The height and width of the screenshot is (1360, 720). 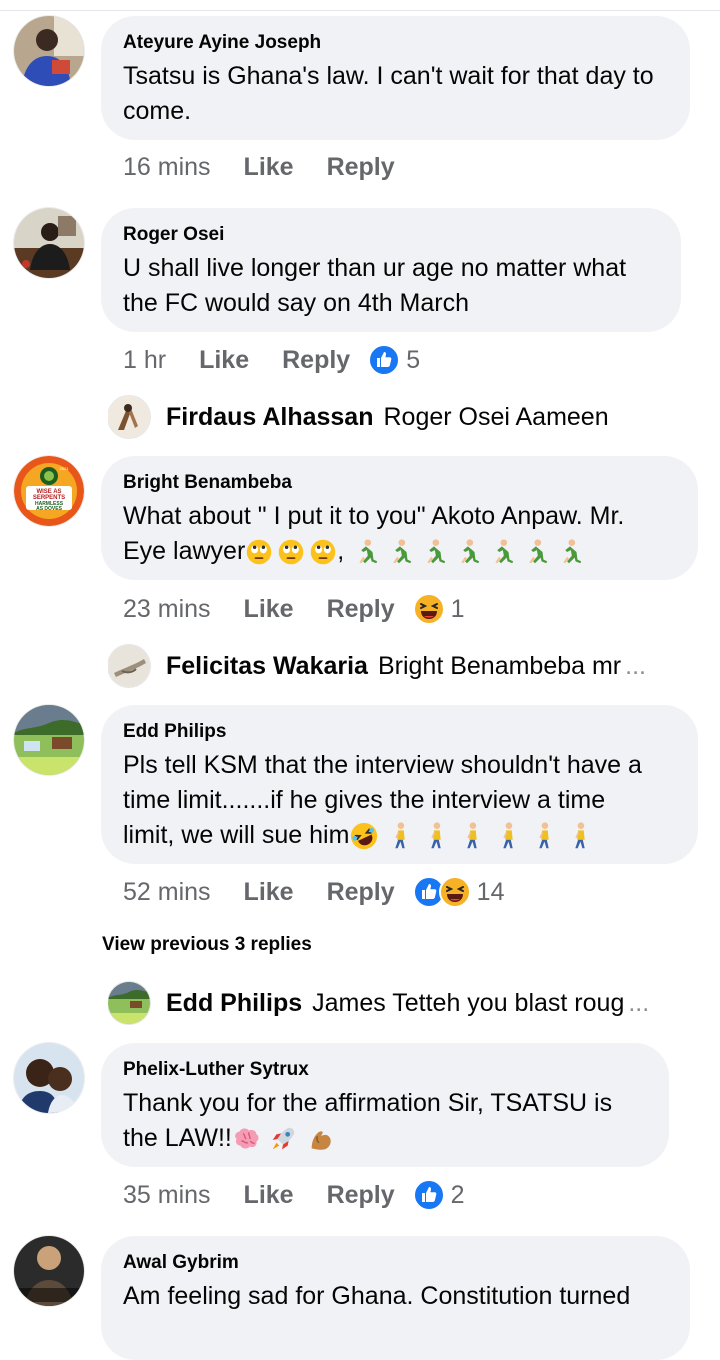 What do you see at coordinates (269, 417) in the screenshot?
I see `reply-author: Firdaus Alhassan` at bounding box center [269, 417].